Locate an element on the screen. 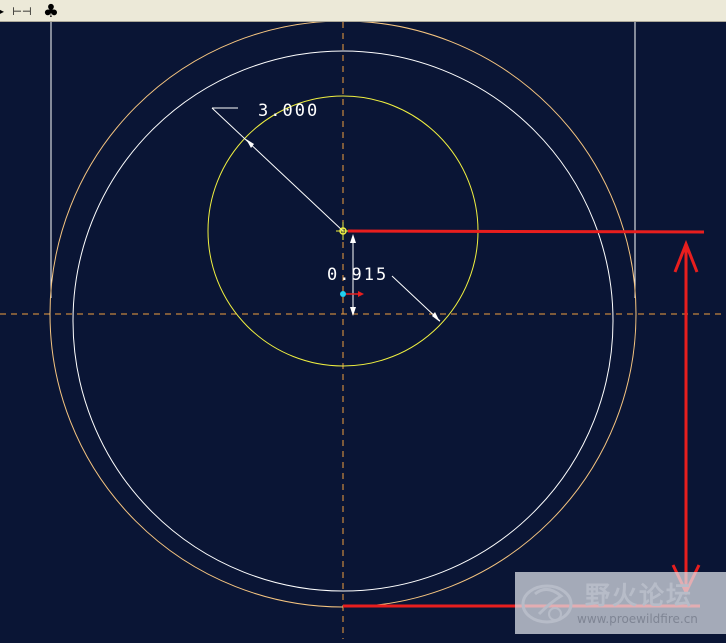 The height and width of the screenshot is (643, 726). watermark-title: 野火论坛 is located at coordinates (639, 595).